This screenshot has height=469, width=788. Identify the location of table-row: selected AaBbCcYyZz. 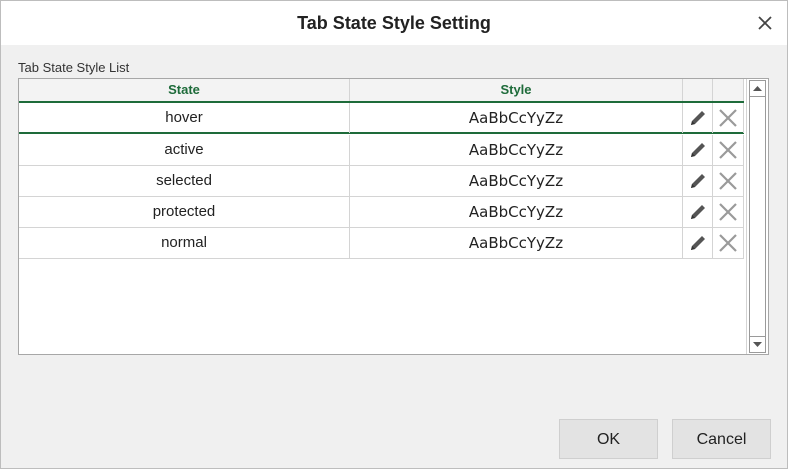
(381, 181).